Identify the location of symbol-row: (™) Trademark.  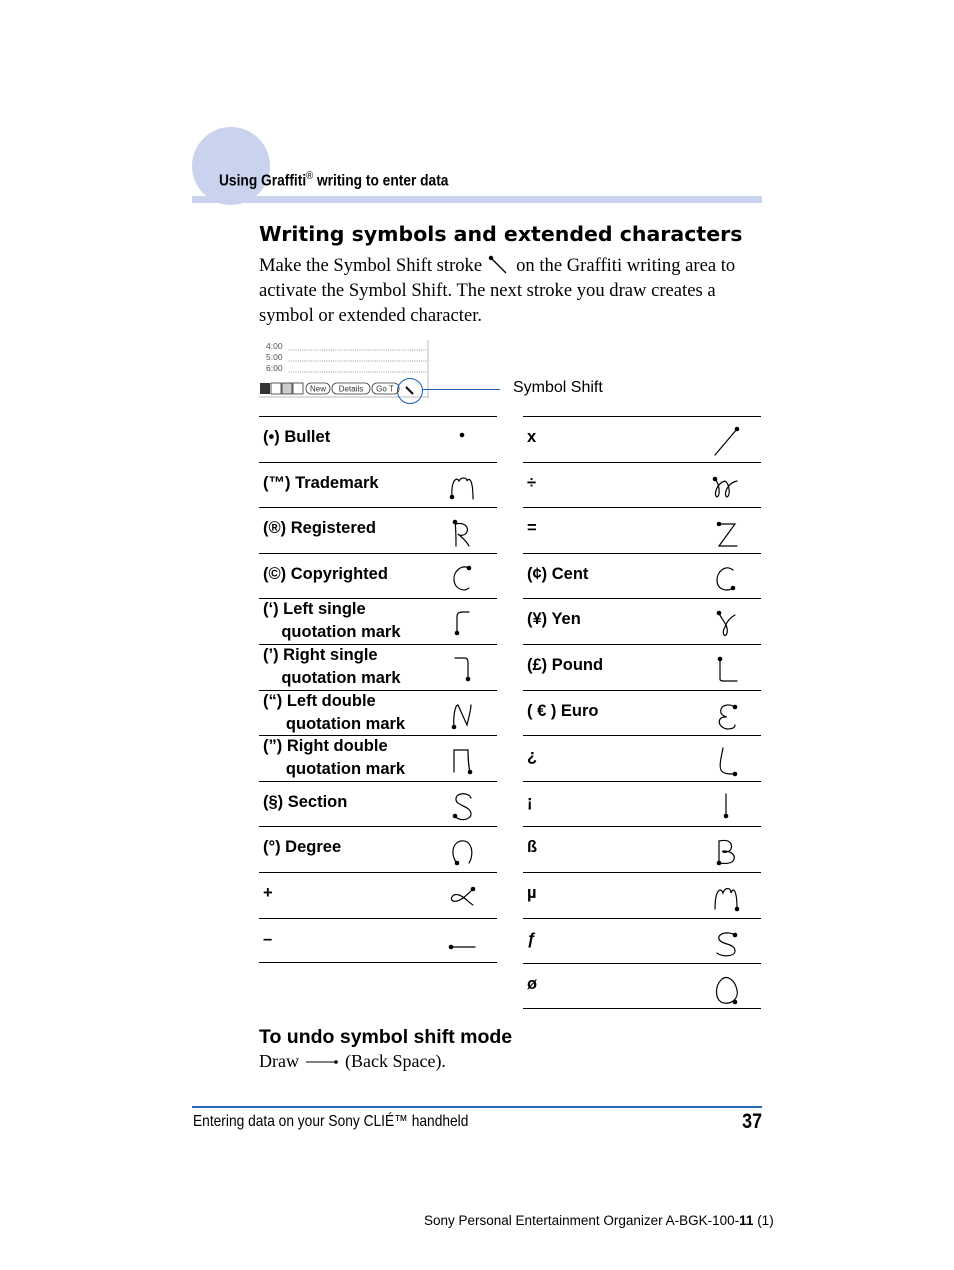
(378, 484).